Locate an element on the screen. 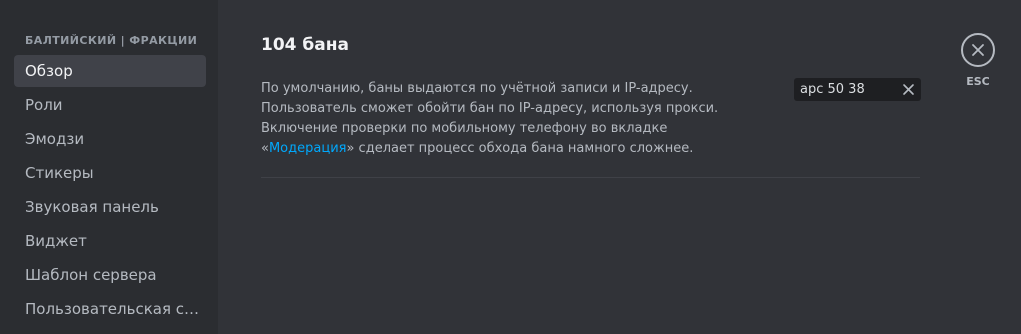 Image resolution: width=1021 pixels, height=334 pixels. close-settings: ESC is located at coordinates (978, 60).